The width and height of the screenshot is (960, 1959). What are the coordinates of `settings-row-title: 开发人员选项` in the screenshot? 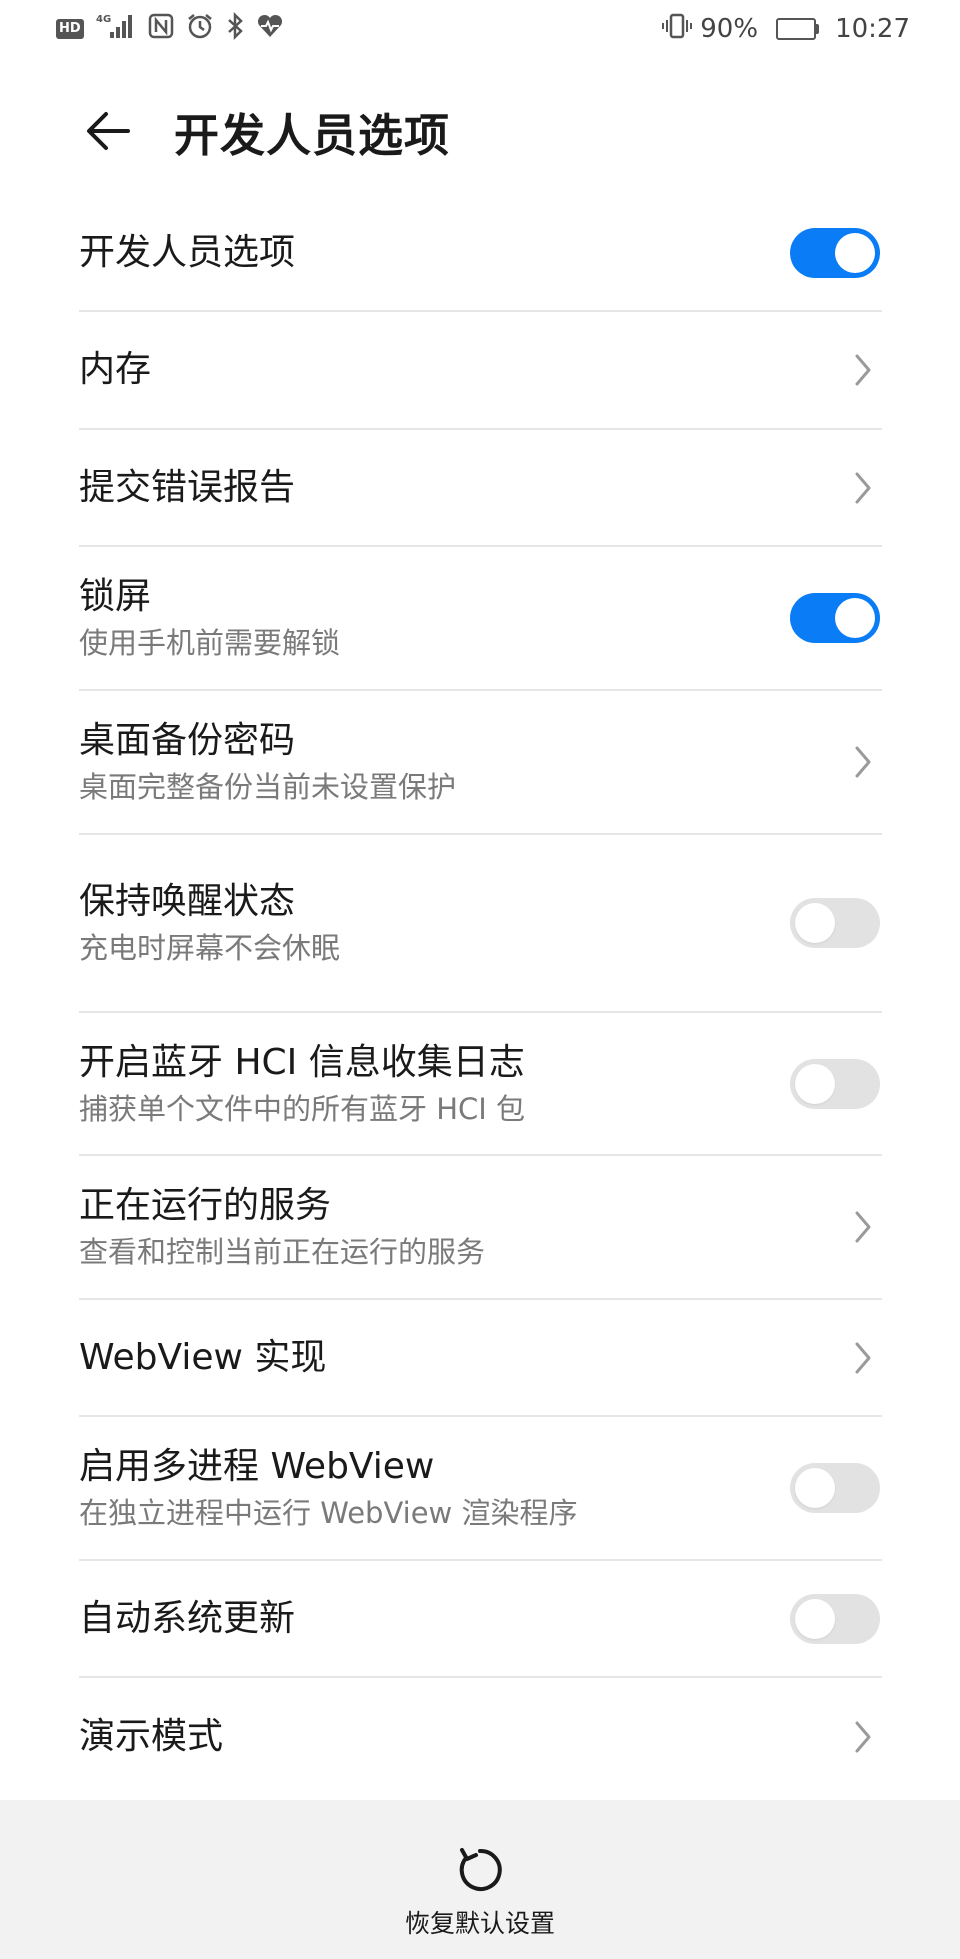 It's located at (187, 252).